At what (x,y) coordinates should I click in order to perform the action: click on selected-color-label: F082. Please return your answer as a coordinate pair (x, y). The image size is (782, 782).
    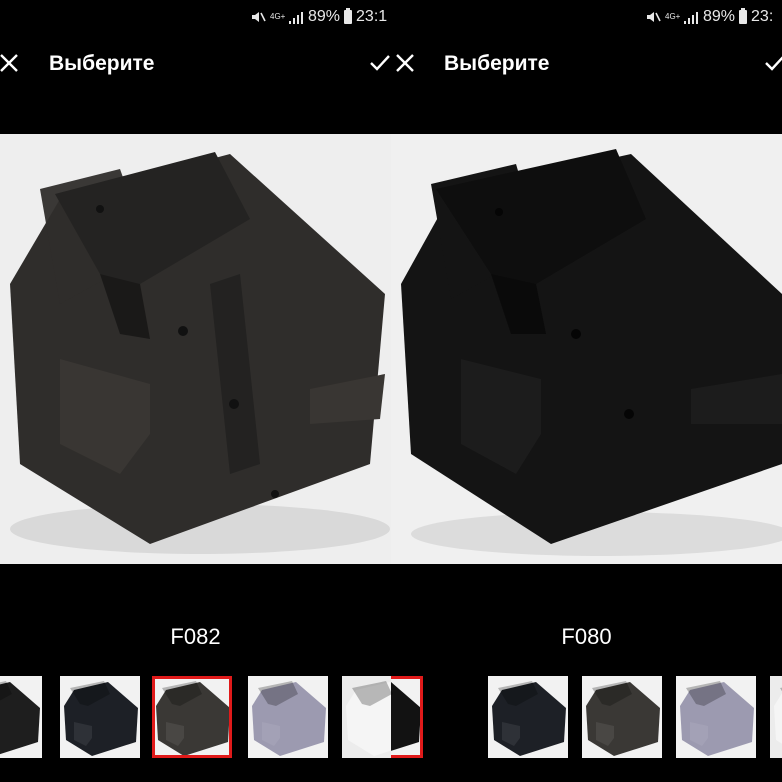
    Looking at the image, I should click on (195, 636).